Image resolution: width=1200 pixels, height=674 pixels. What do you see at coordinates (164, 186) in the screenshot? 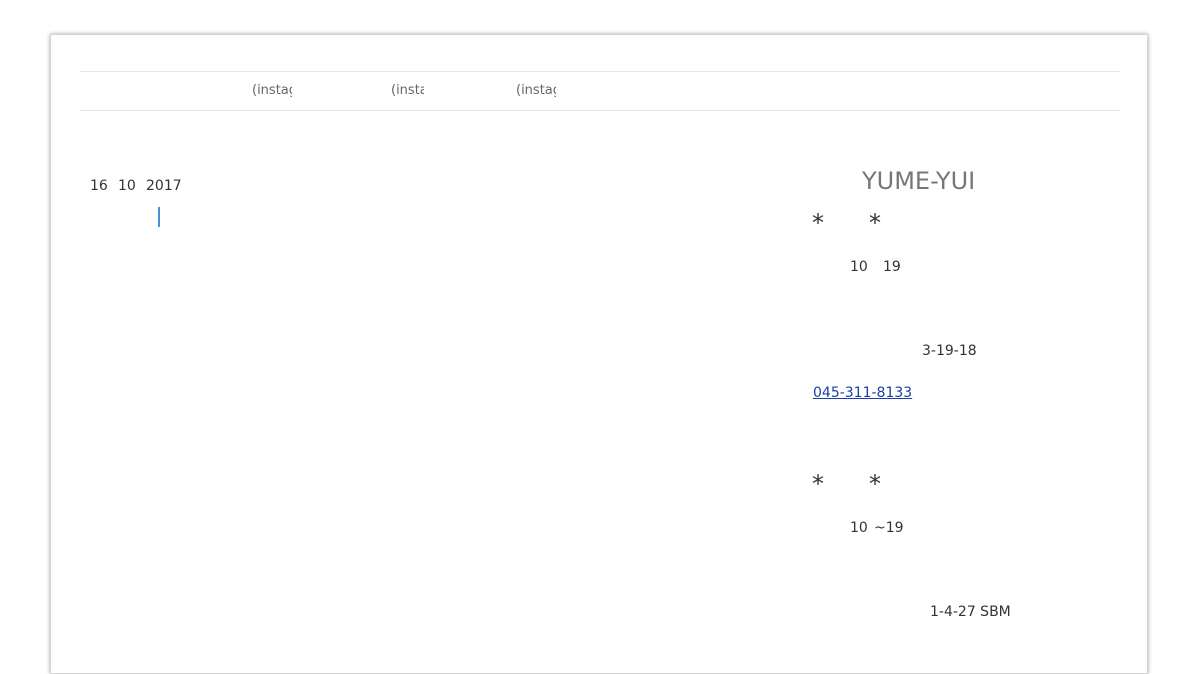
I see `post-date-year: 2017` at bounding box center [164, 186].